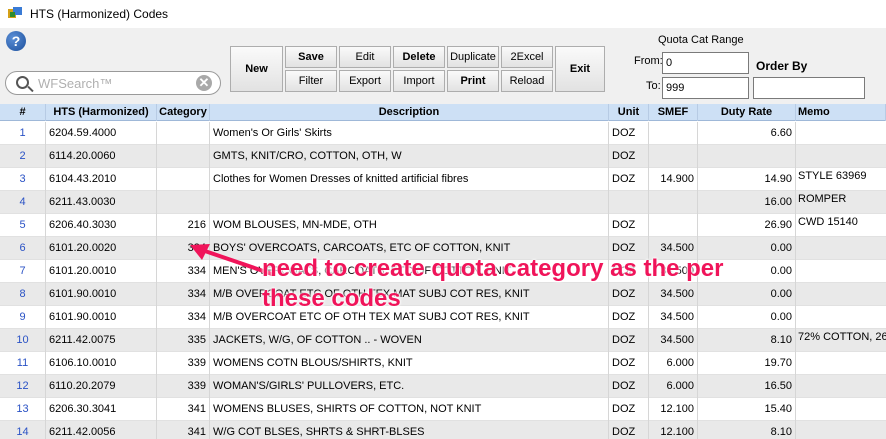 Image resolution: width=886 pixels, height=439 pixels. What do you see at coordinates (473, 81) in the screenshot?
I see `print-button: Print` at bounding box center [473, 81].